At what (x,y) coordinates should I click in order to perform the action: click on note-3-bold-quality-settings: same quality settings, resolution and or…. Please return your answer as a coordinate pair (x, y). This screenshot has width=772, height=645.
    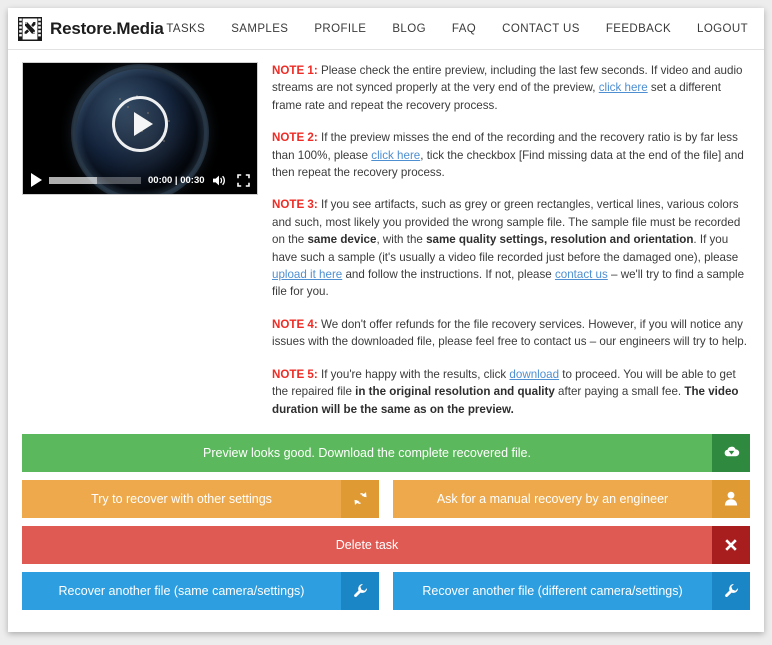
    Looking at the image, I should click on (560, 240).